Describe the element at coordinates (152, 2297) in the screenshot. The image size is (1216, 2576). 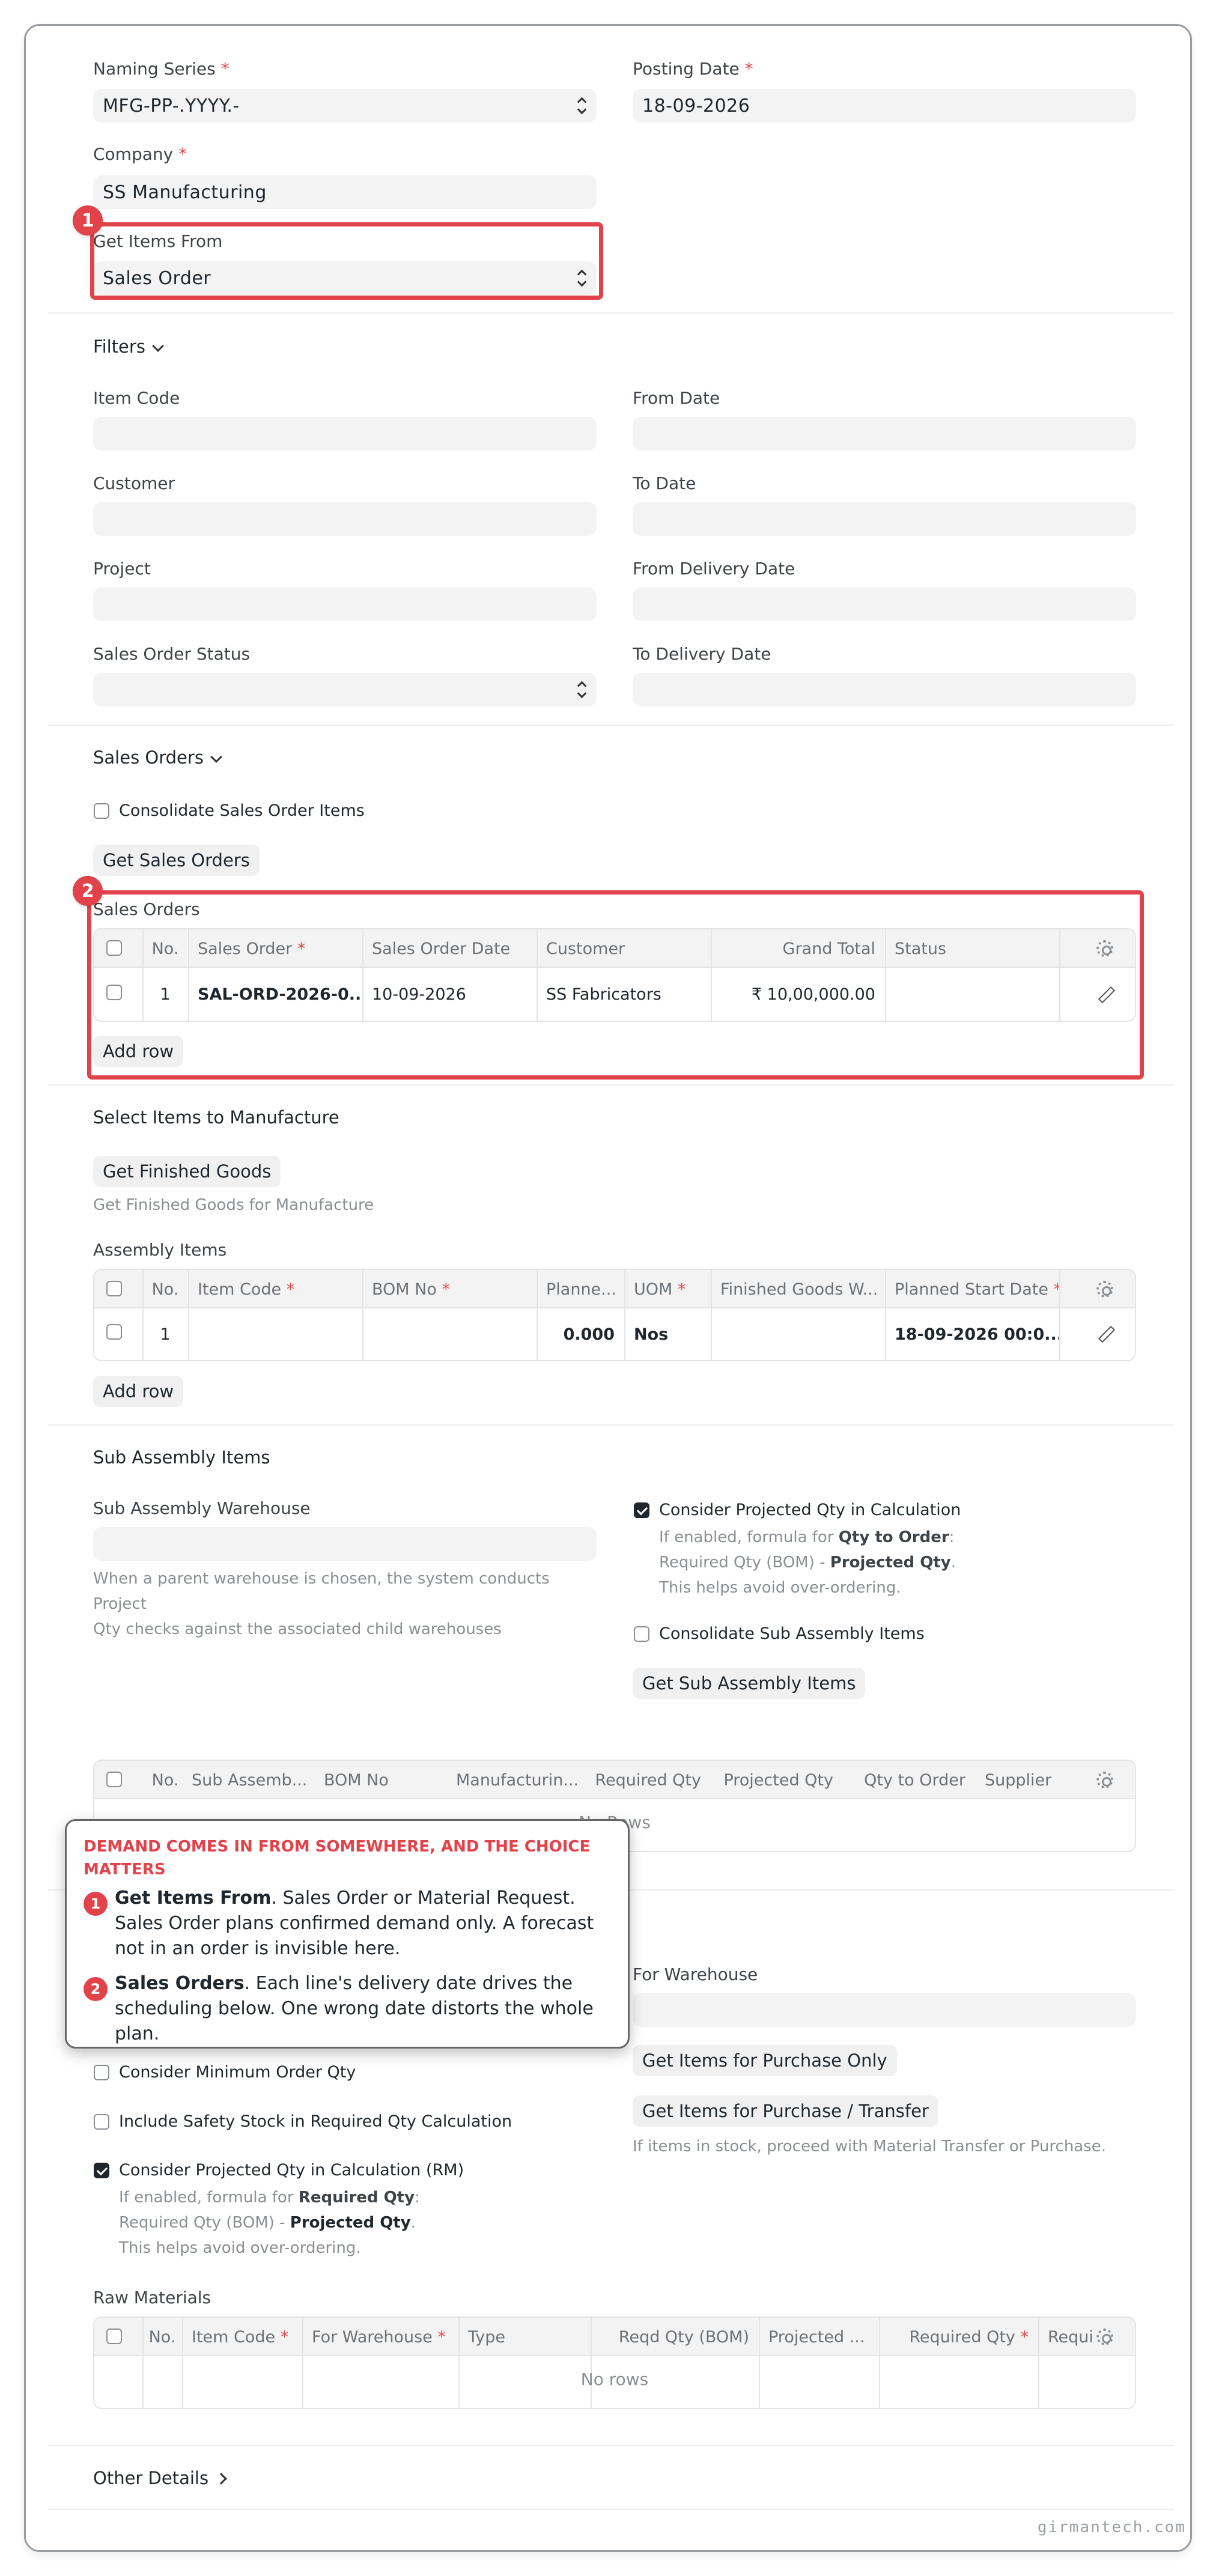
I see `raw-materials-label: Raw Materials` at that location.